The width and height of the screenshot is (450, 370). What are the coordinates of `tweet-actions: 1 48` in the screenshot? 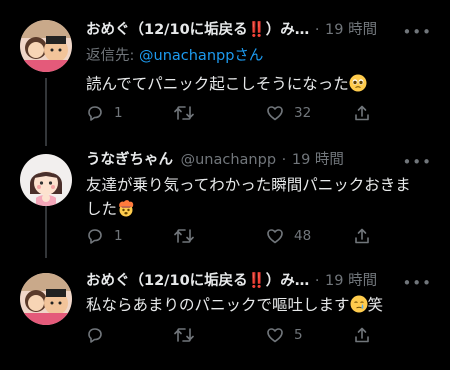 It's located at (256, 236).